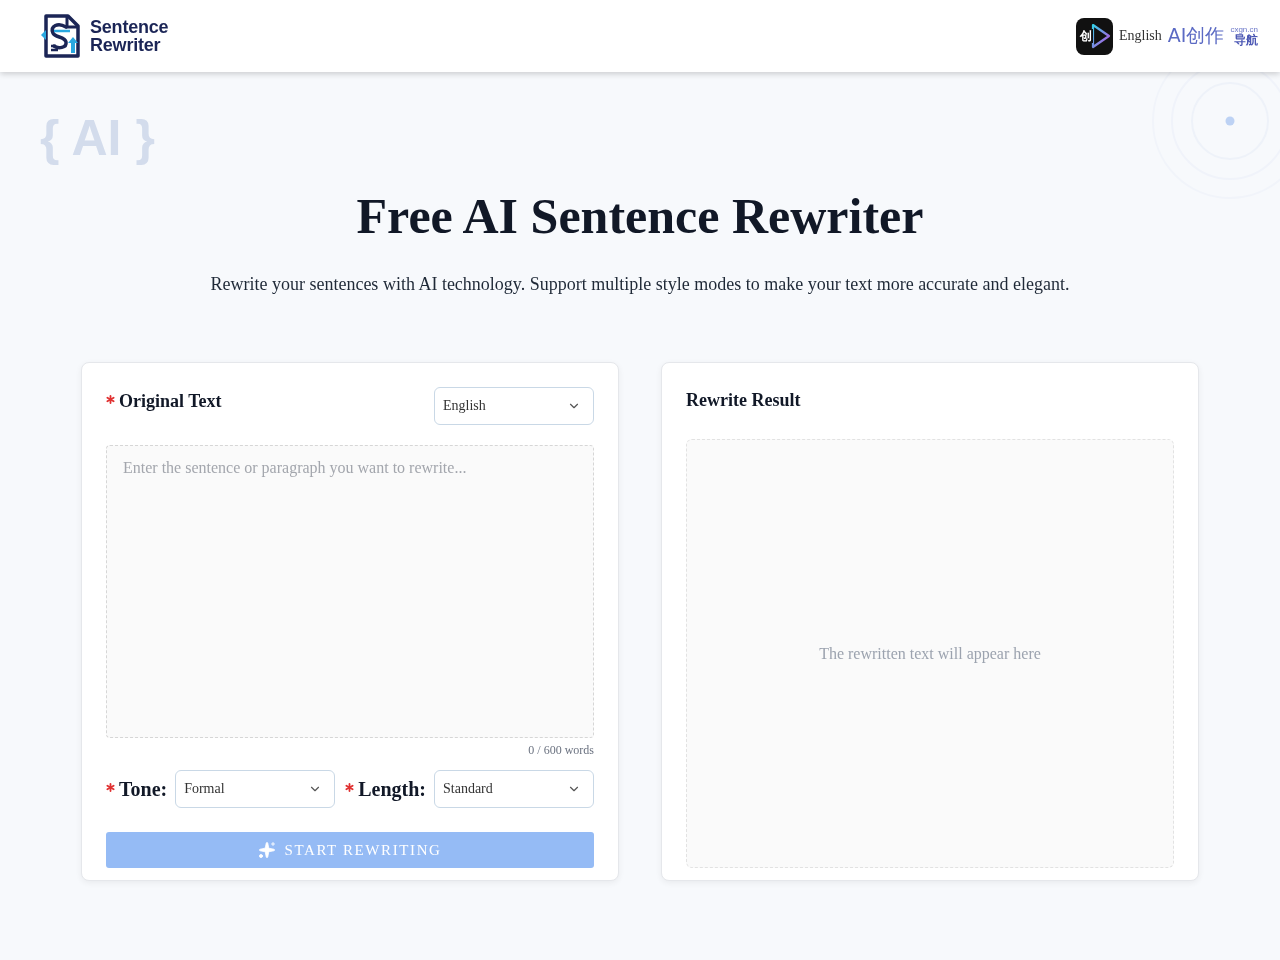  Describe the element at coordinates (170, 401) in the screenshot. I see `panel-title: Original Text` at that location.